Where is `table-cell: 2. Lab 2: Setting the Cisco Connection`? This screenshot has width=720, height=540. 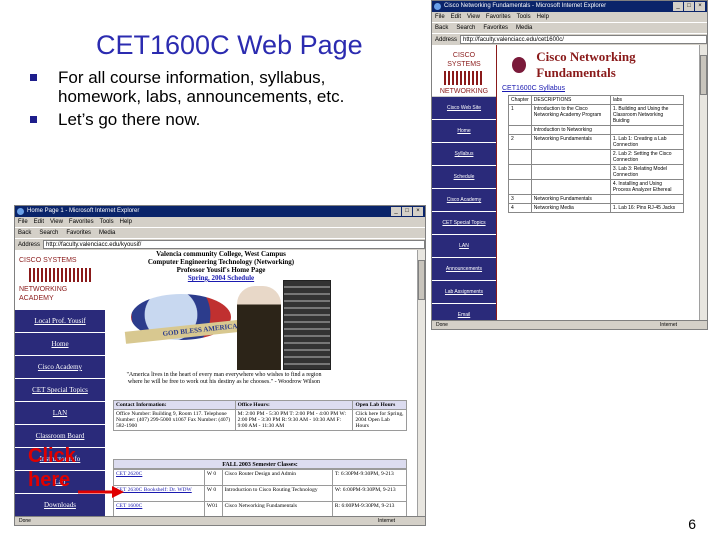
table-cell: 2. Lab 2: Setting the Cisco Connection is located at coordinates (647, 157).